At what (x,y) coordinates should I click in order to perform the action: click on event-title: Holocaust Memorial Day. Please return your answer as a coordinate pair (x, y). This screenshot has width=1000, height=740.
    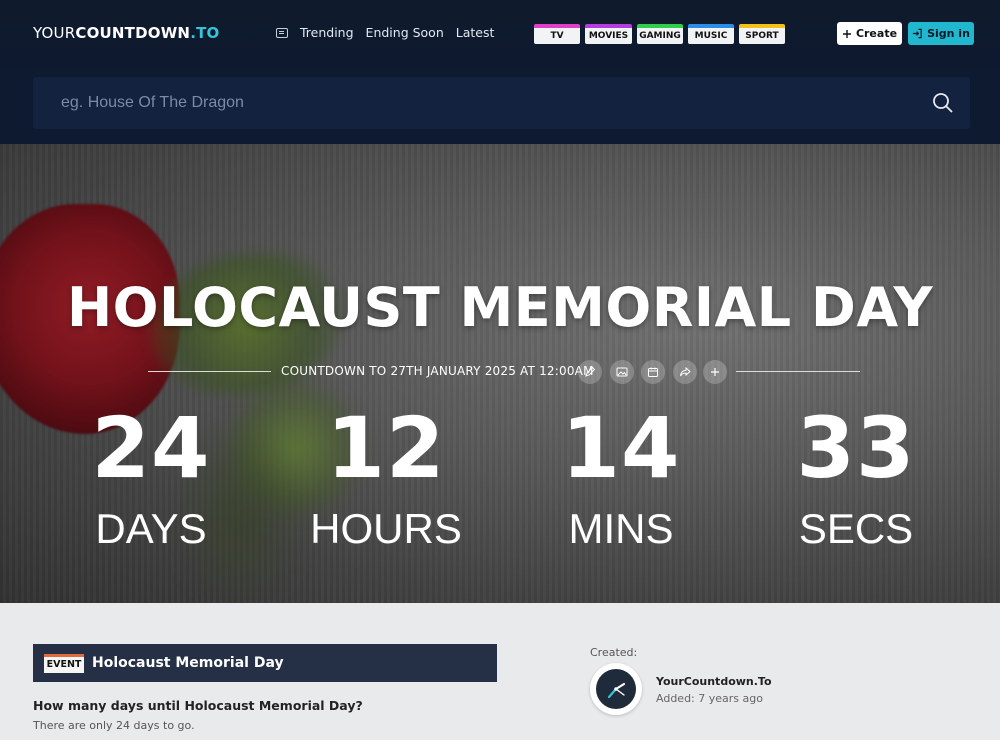
    Looking at the image, I should click on (188, 663).